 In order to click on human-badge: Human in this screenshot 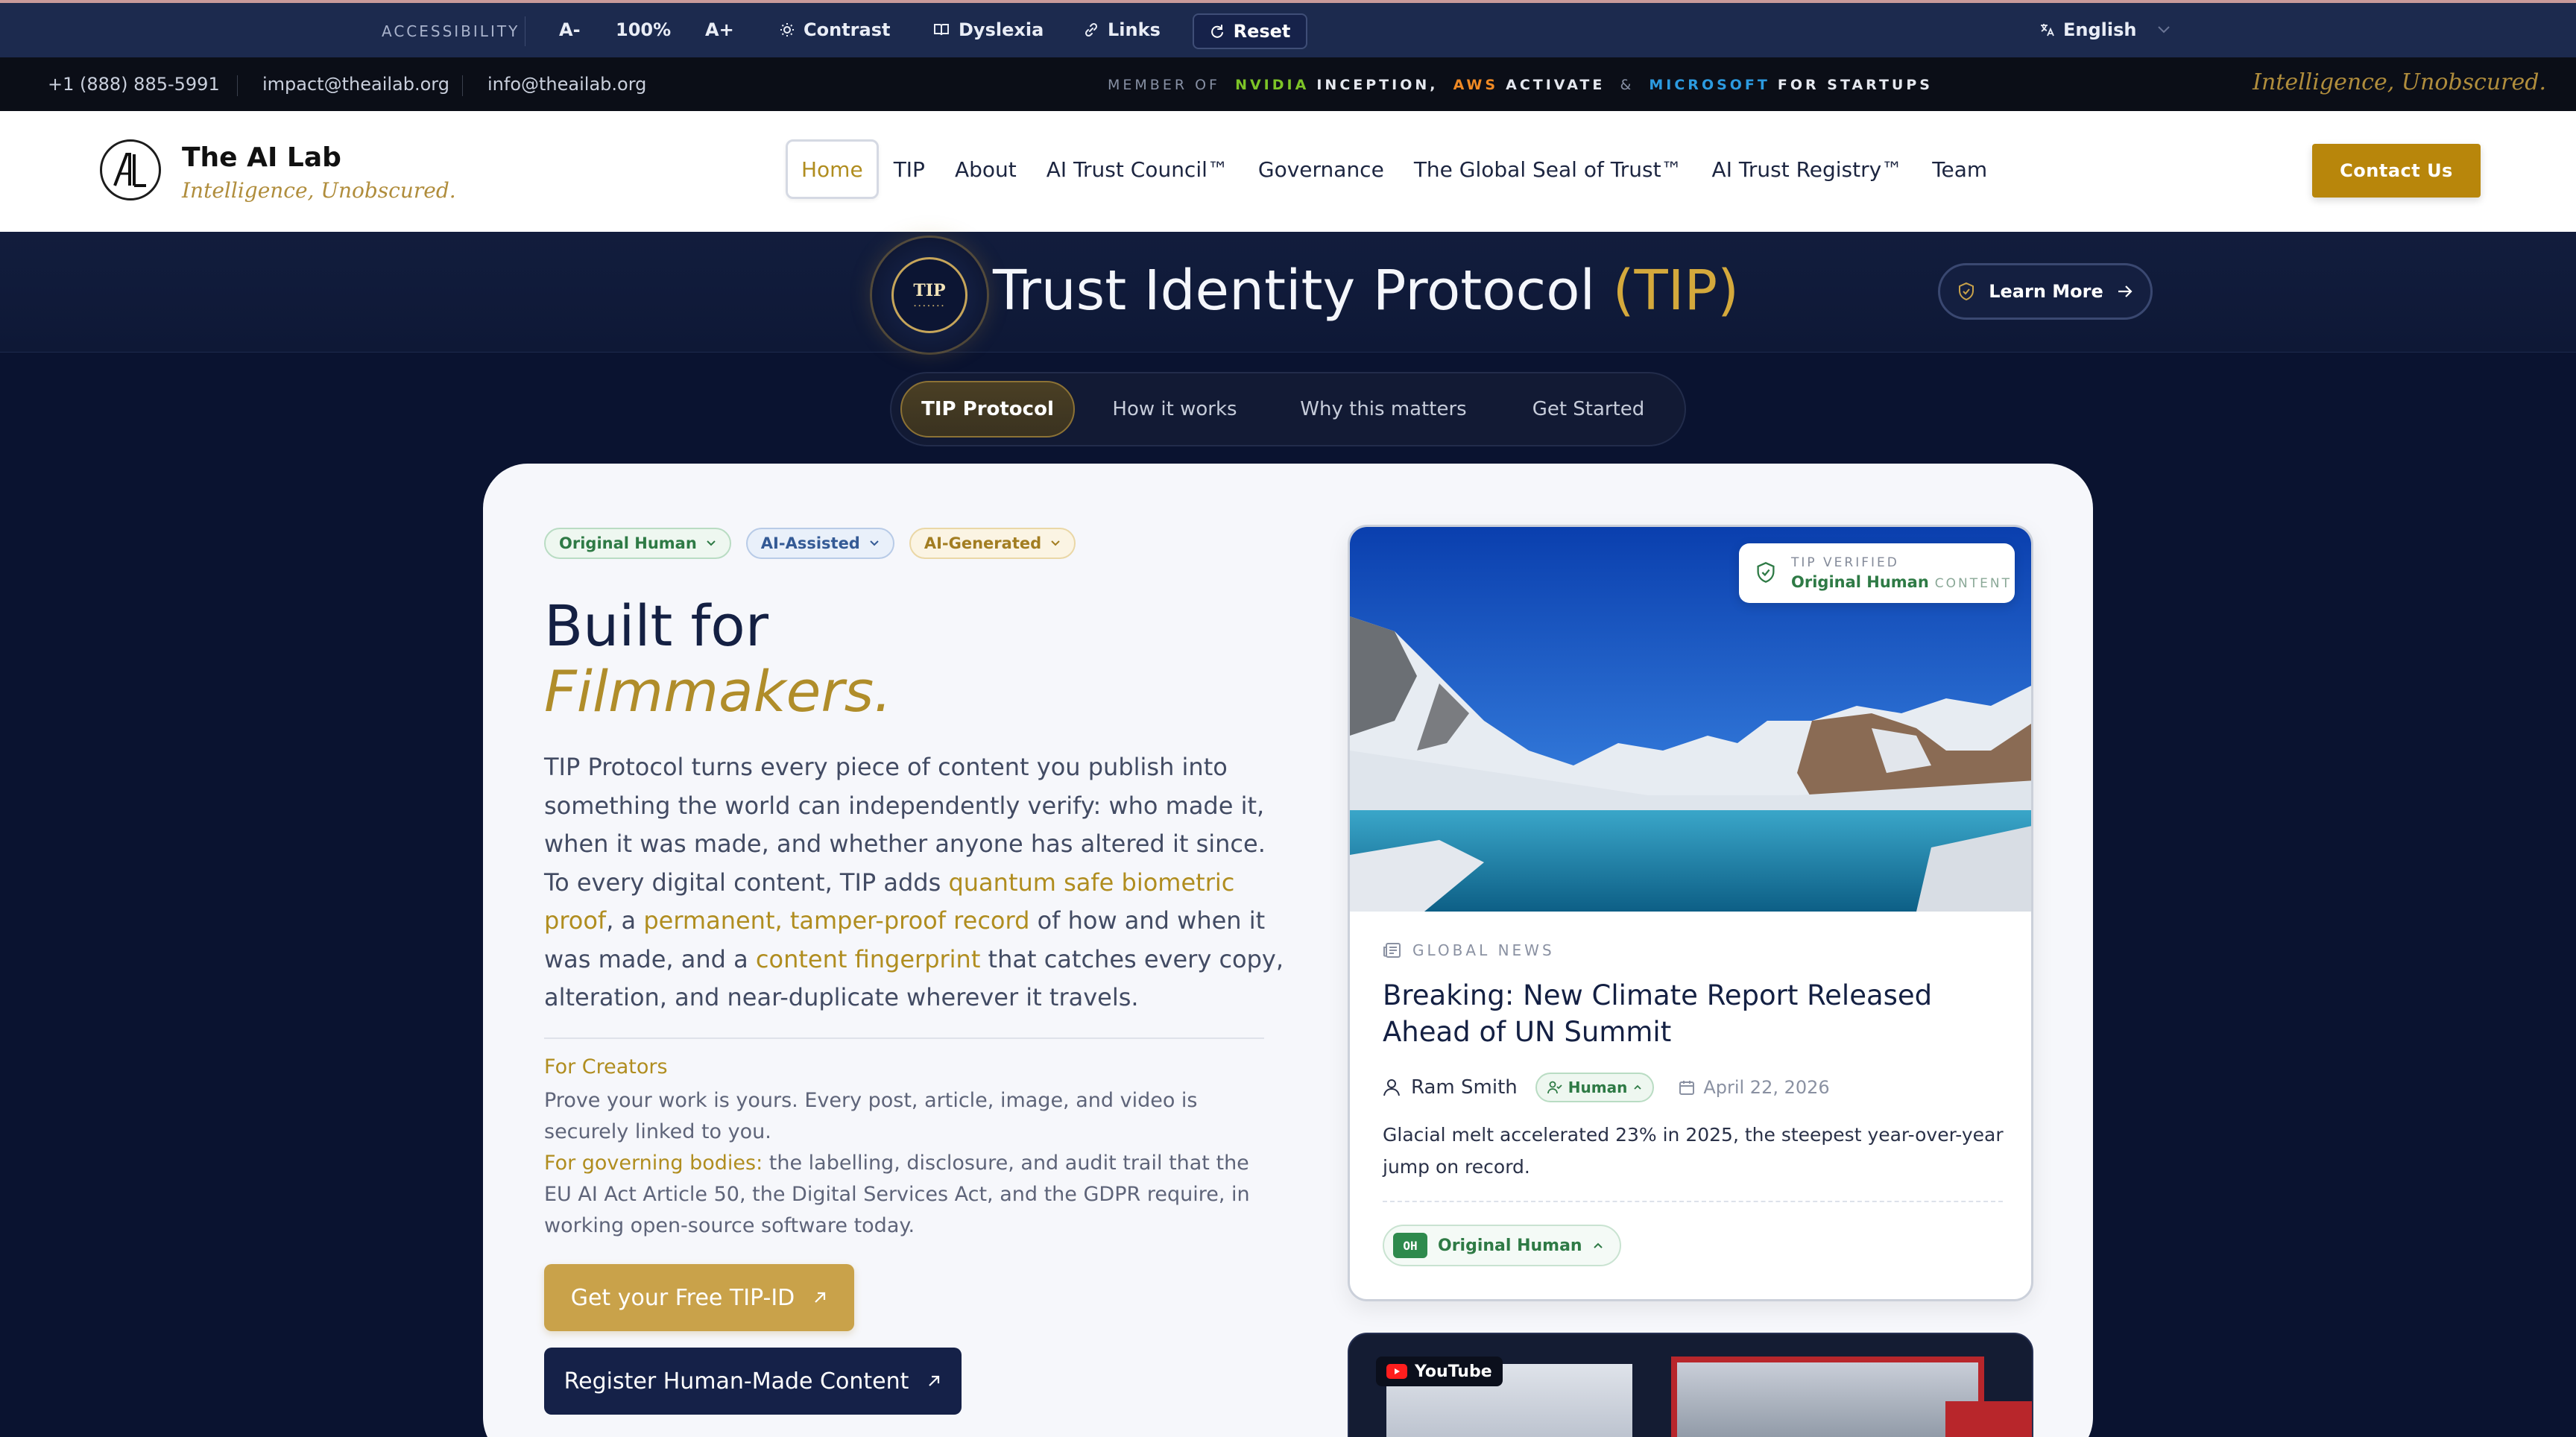, I will do `click(1595, 1087)`.